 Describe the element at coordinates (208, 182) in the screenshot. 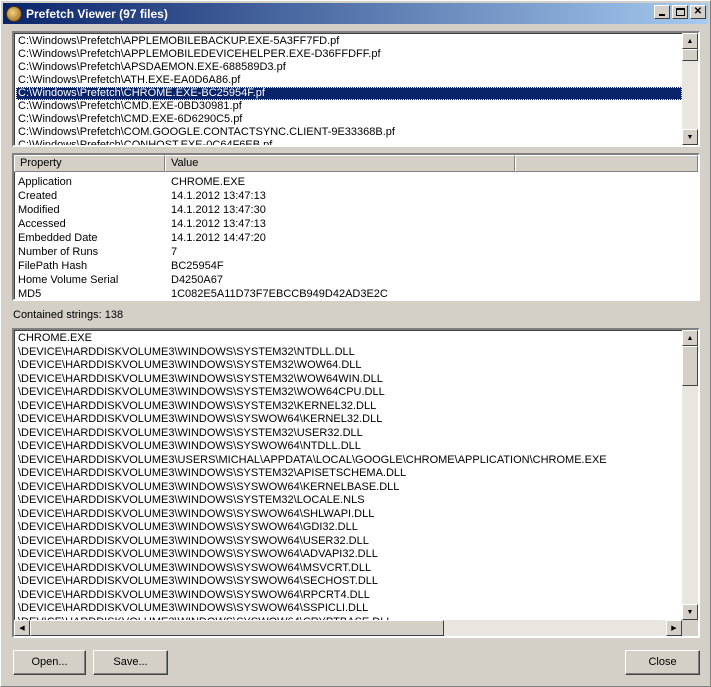

I see `property-value: CHROME.EXE` at that location.